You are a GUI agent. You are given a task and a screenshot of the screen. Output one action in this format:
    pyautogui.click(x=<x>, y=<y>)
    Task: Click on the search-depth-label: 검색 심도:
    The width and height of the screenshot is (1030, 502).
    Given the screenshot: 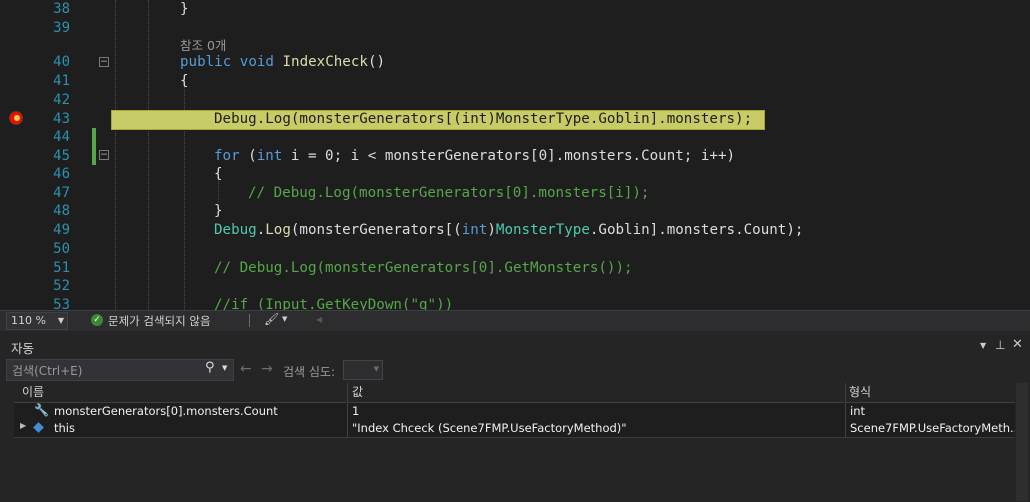 What is the action you would take?
    pyautogui.click(x=309, y=372)
    